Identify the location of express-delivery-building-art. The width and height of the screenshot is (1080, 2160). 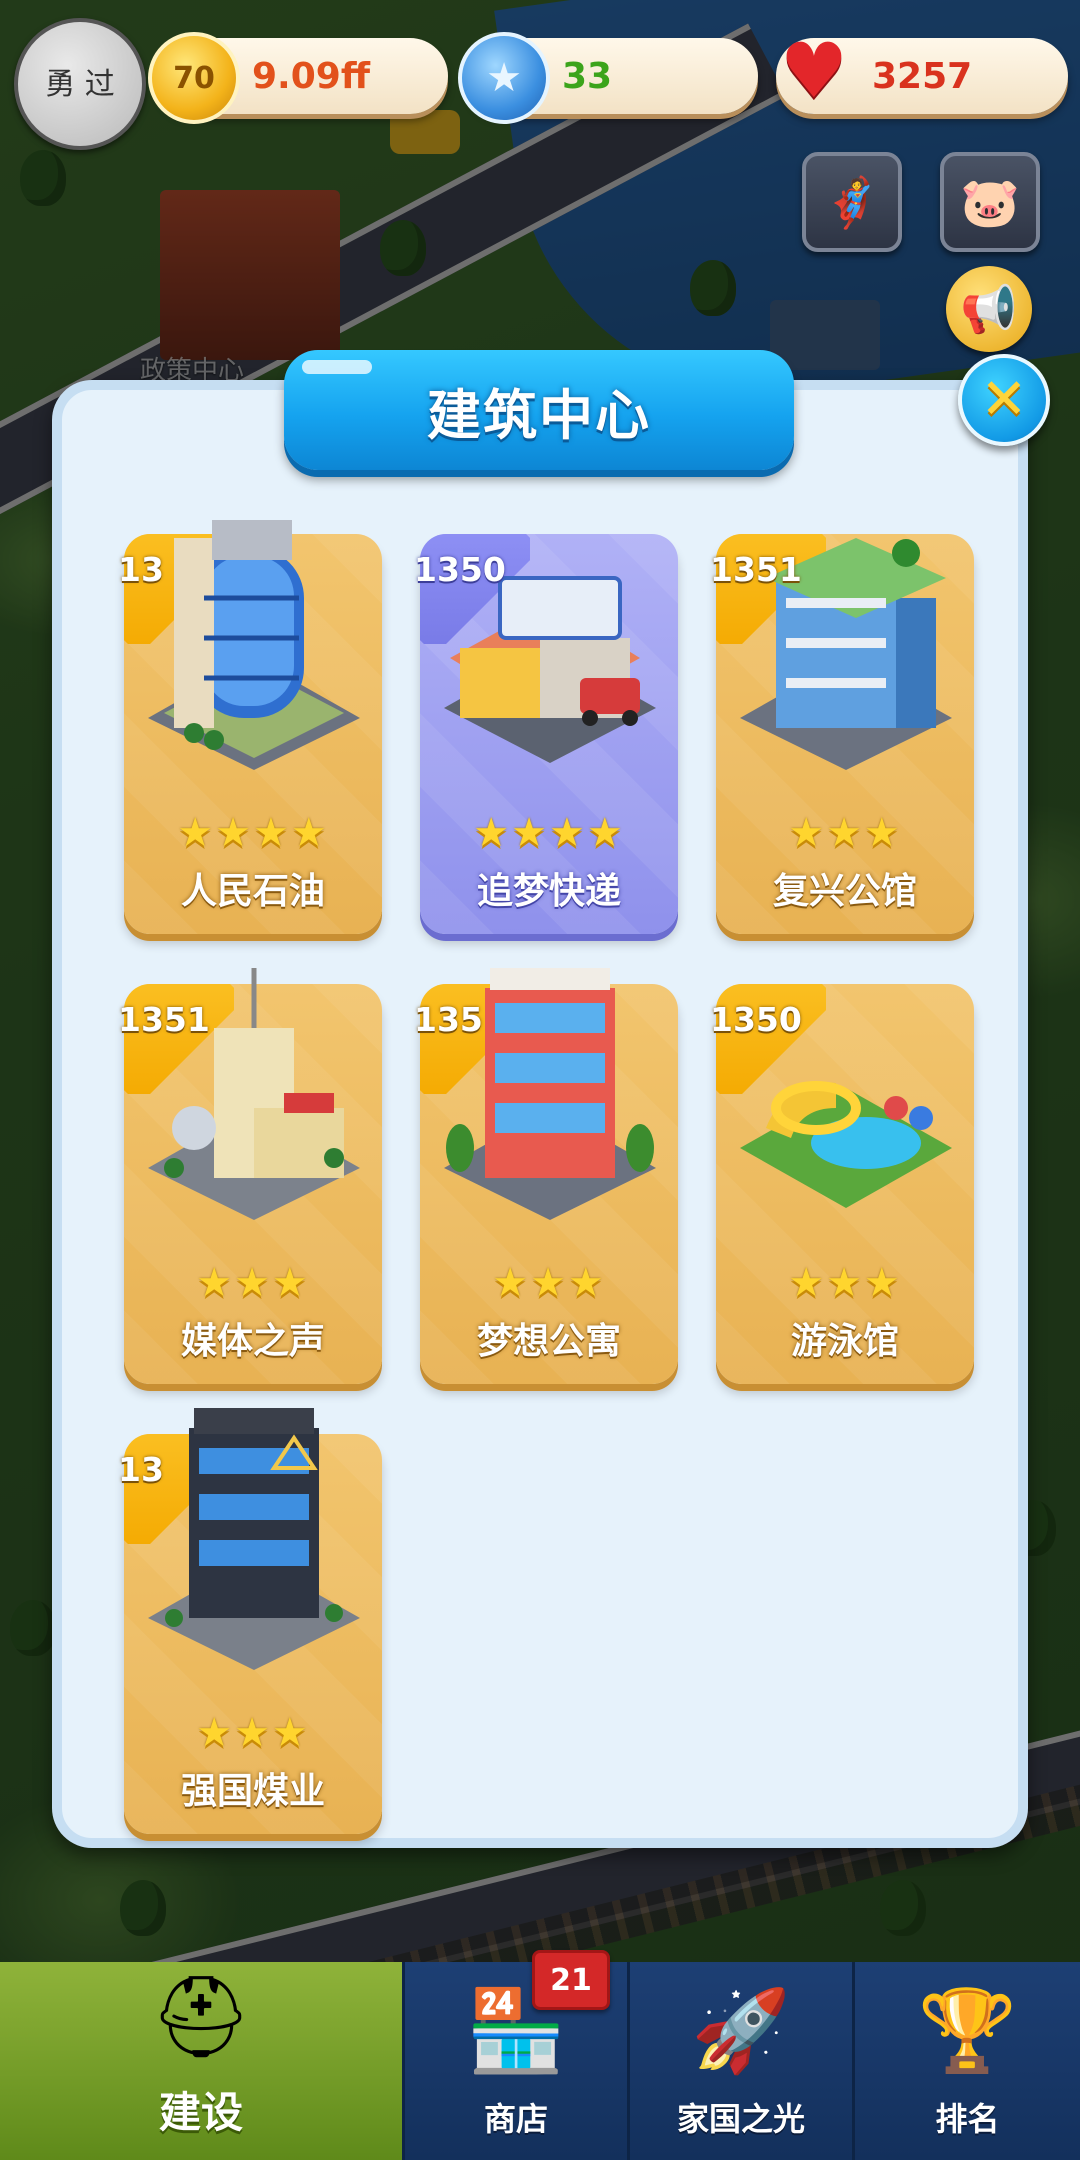
(550, 669).